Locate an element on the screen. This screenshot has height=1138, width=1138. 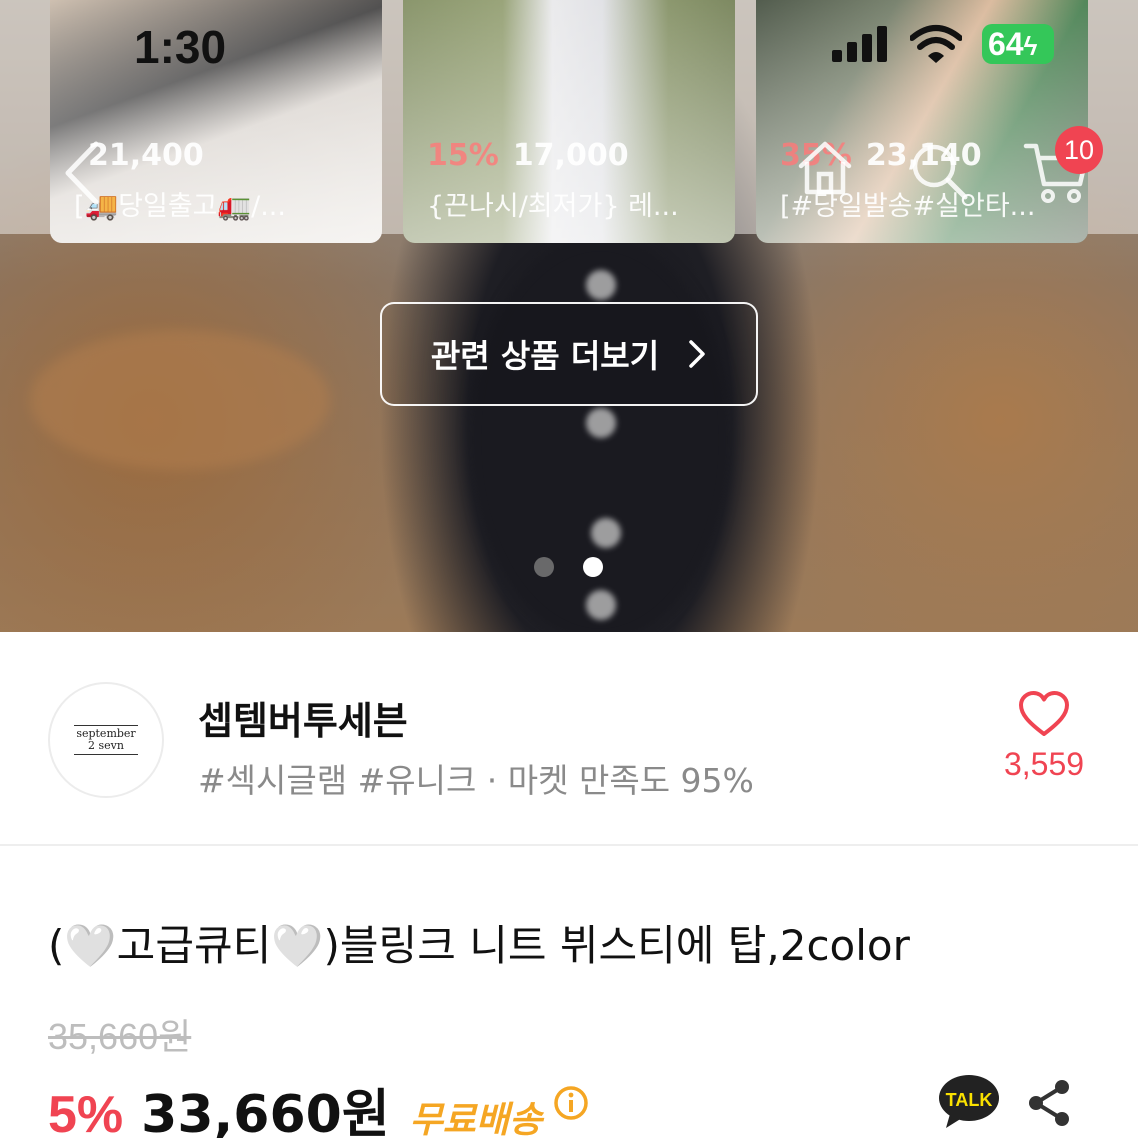
home-icon is located at coordinates (825, 168).